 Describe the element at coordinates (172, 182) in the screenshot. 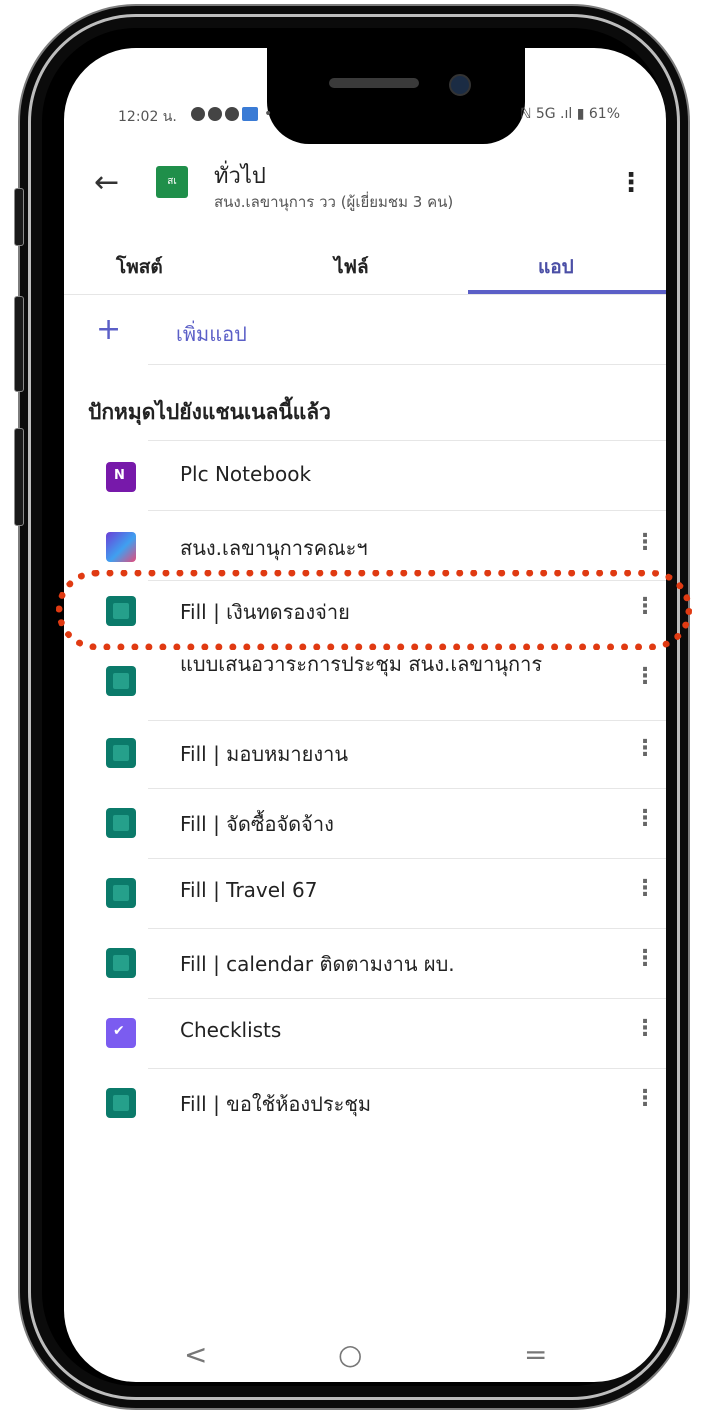

I see `team-avatar: สเ` at that location.